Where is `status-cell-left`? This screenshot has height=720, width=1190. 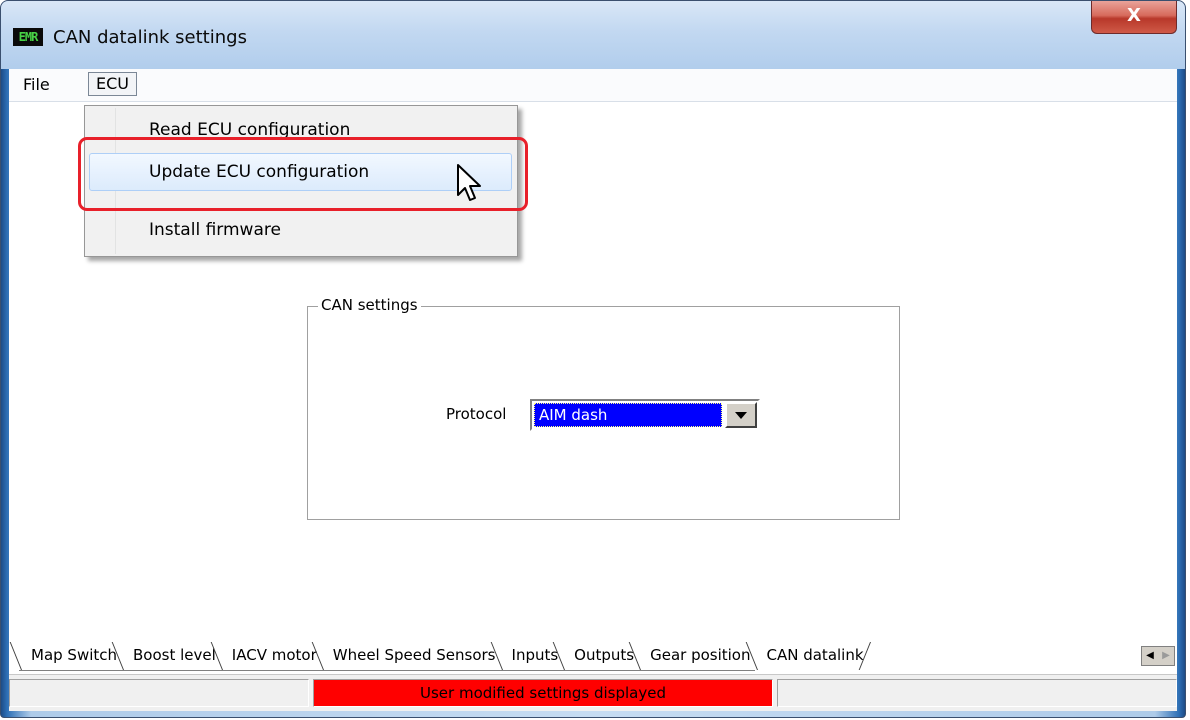
status-cell-left is located at coordinates (159, 693).